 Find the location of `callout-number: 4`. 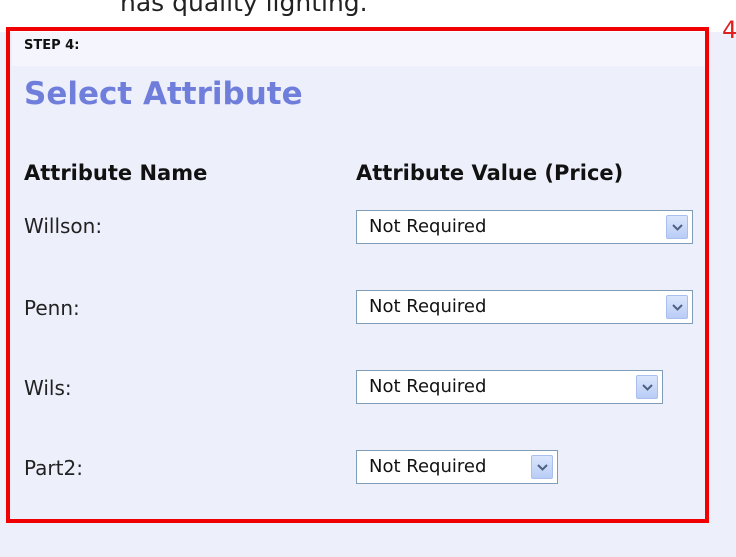

callout-number: 4 is located at coordinates (729, 30).